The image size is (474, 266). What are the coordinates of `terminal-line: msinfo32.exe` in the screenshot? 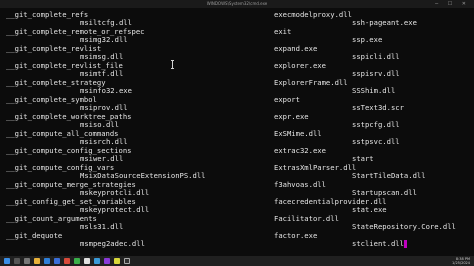 It's located at (106, 90).